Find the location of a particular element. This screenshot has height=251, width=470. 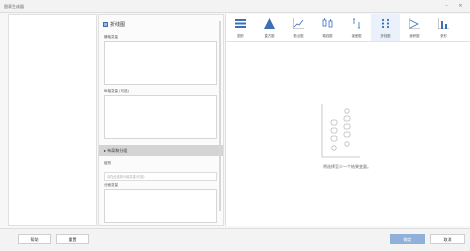

tab-graph: 图形 is located at coordinates (240, 27).